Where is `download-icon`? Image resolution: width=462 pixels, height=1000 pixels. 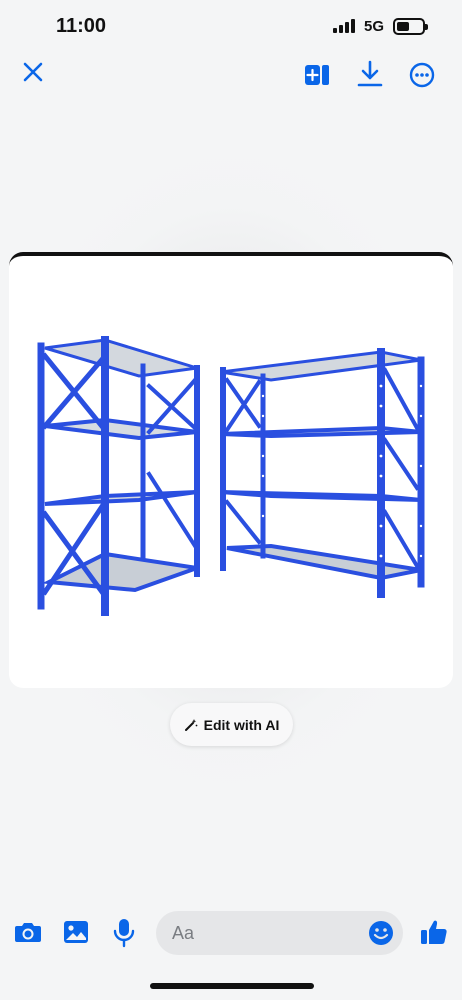
download-icon is located at coordinates (370, 73).